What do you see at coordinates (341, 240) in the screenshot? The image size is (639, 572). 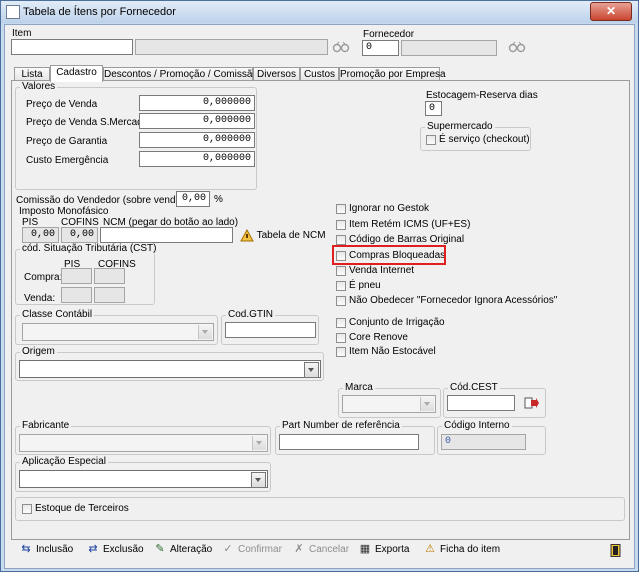 I see `codigo-barras-original-checkbox` at bounding box center [341, 240].